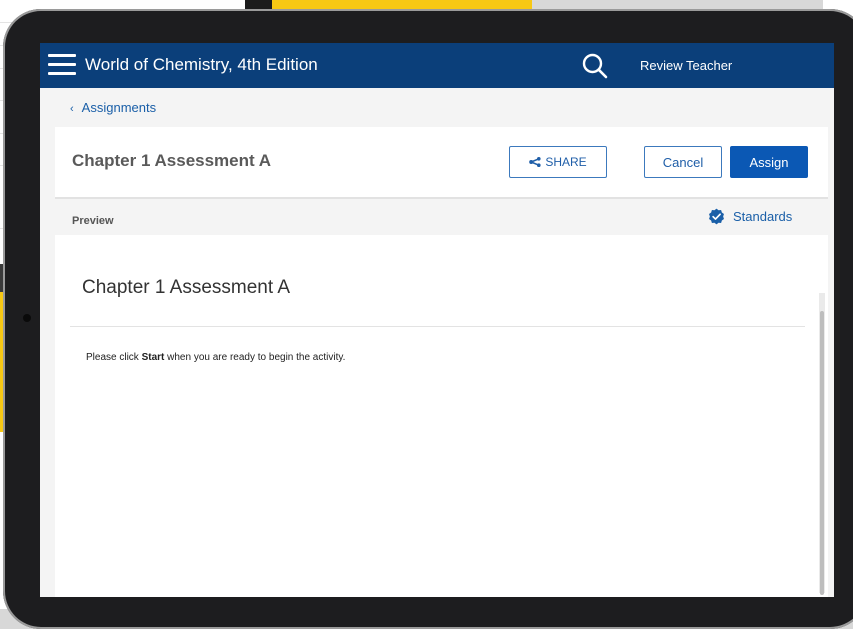 This screenshot has width=853, height=629. Describe the element at coordinates (437, 326) in the screenshot. I see `divider` at that location.